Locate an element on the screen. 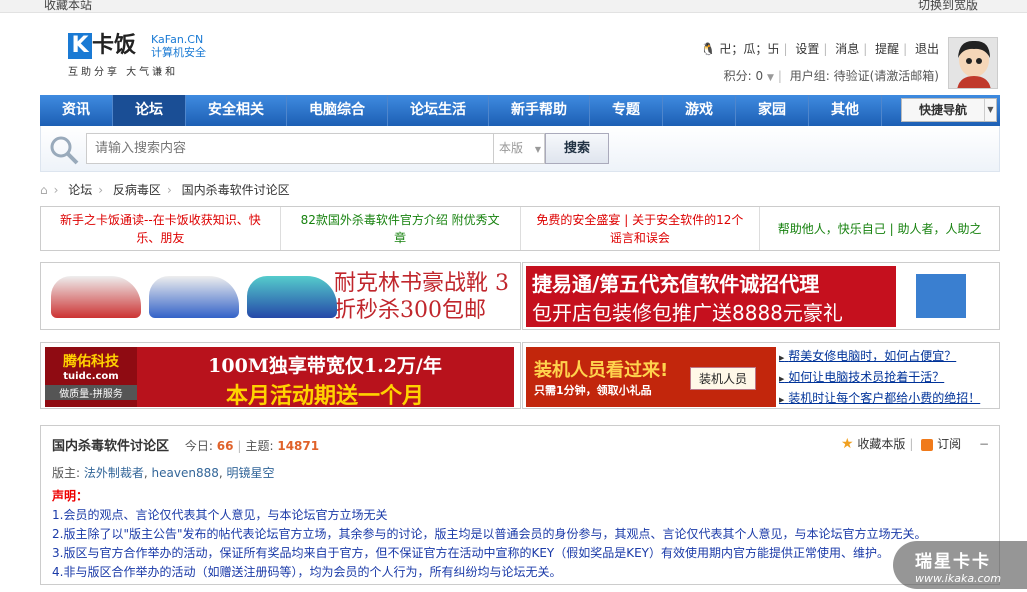 This screenshot has width=1027, height=592. user-group: 用户组: 待验证(请激活邮箱) is located at coordinates (864, 76).